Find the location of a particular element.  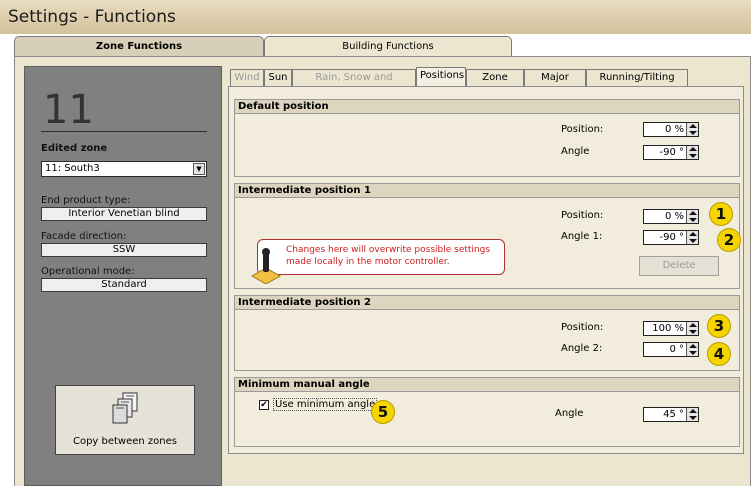

facade-direction-label: Facade direction: is located at coordinates (84, 236).